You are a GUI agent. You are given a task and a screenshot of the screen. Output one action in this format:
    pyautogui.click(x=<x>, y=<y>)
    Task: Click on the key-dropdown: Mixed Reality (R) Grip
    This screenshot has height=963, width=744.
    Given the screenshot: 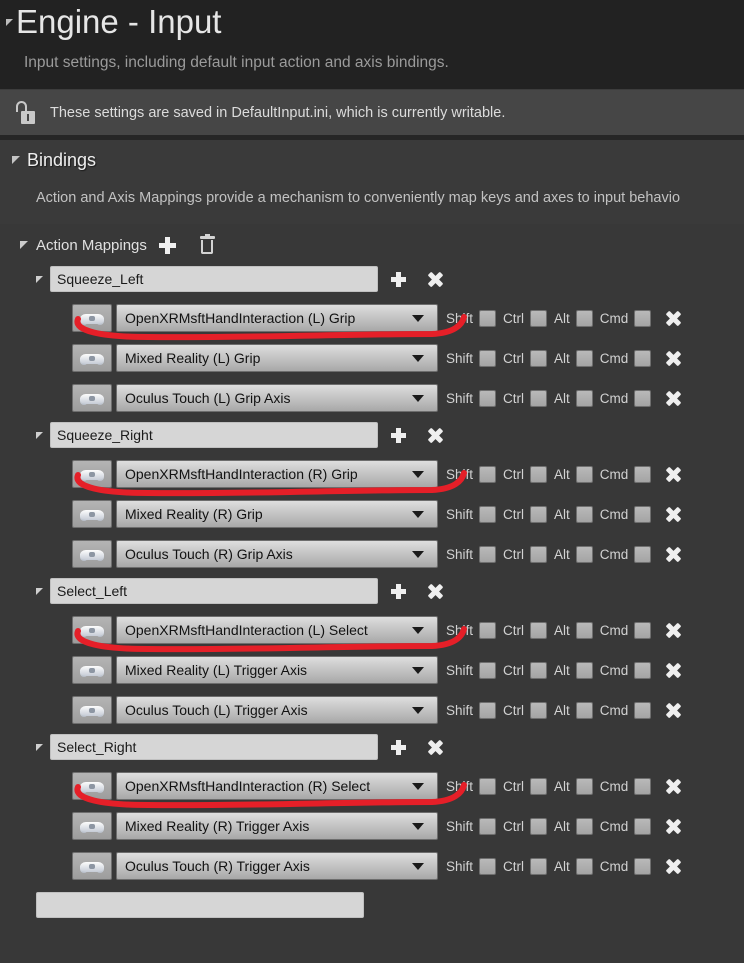 What is the action you would take?
    pyautogui.click(x=277, y=514)
    